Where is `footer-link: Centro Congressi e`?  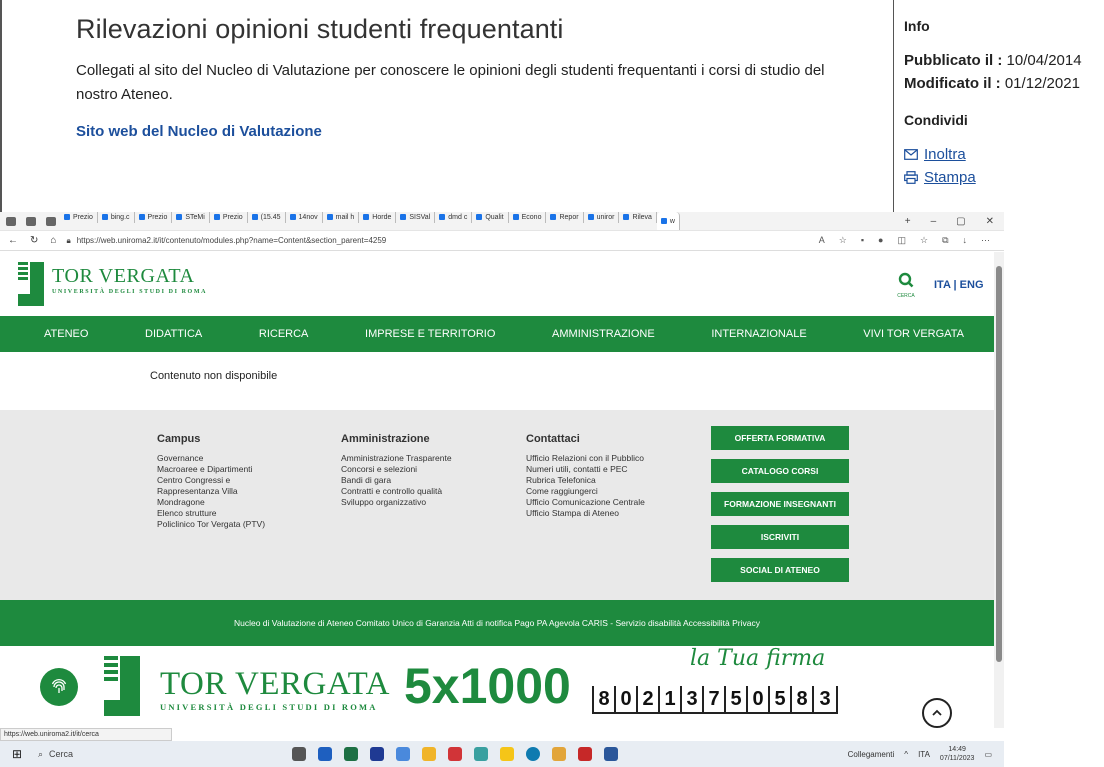
footer-link: Centro Congressi e is located at coordinates (211, 480).